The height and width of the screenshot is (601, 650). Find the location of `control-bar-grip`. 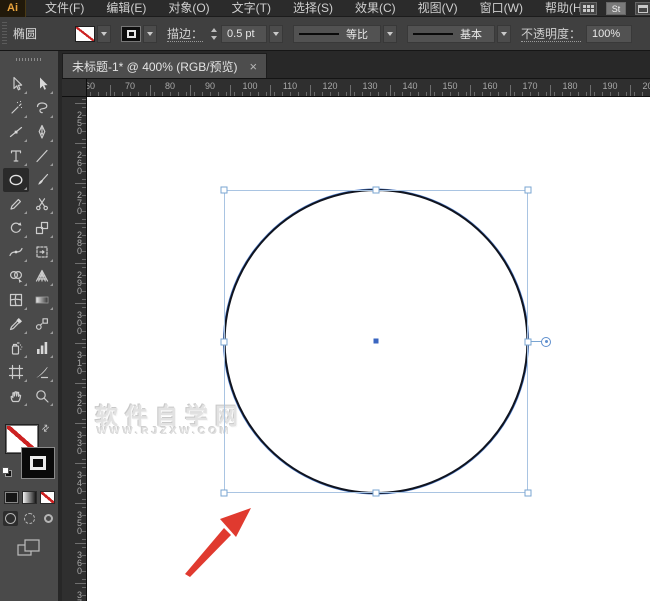

control-bar-grip is located at coordinates (4, 33).